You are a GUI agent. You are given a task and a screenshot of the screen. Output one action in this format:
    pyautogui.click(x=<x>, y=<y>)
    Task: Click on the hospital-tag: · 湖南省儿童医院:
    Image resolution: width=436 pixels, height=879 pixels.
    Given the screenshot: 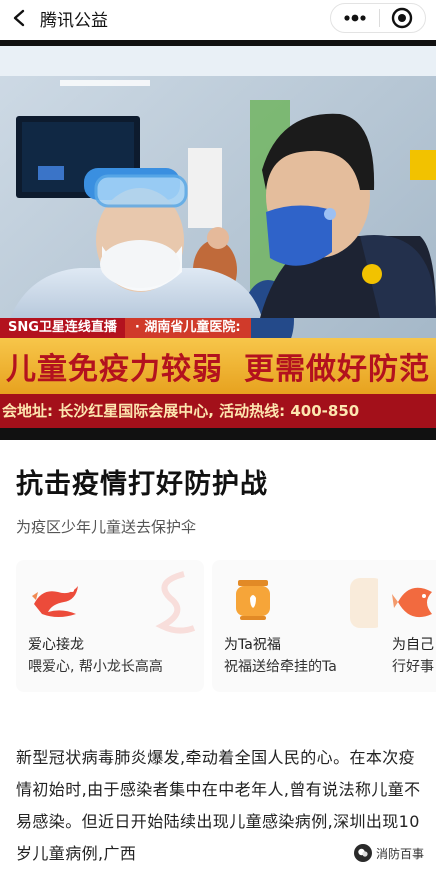 What is the action you would take?
    pyautogui.click(x=187, y=328)
    